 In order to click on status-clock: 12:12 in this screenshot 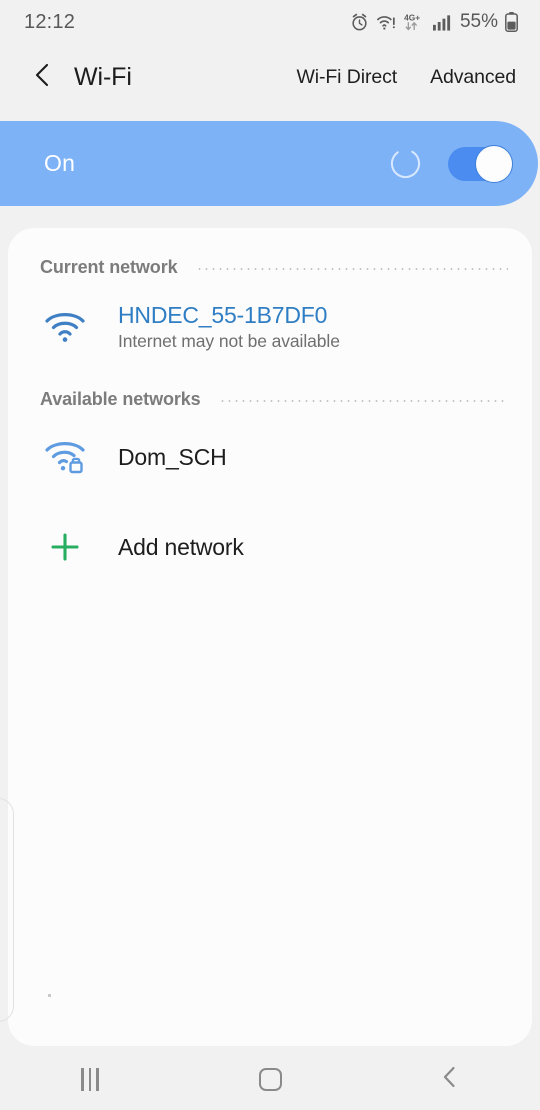, I will do `click(50, 21)`.